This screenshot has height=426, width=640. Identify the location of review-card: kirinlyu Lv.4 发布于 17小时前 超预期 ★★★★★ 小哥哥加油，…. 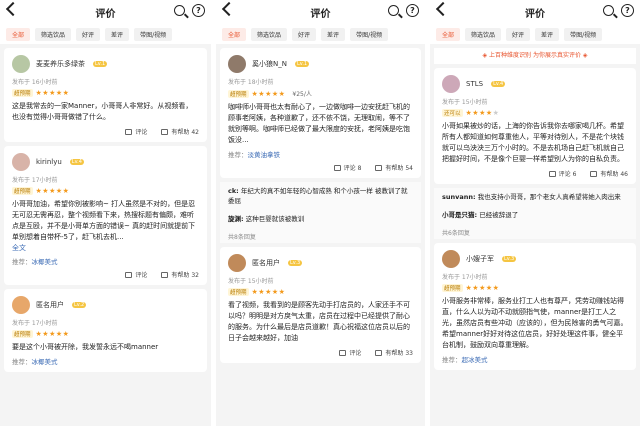
(105, 215).